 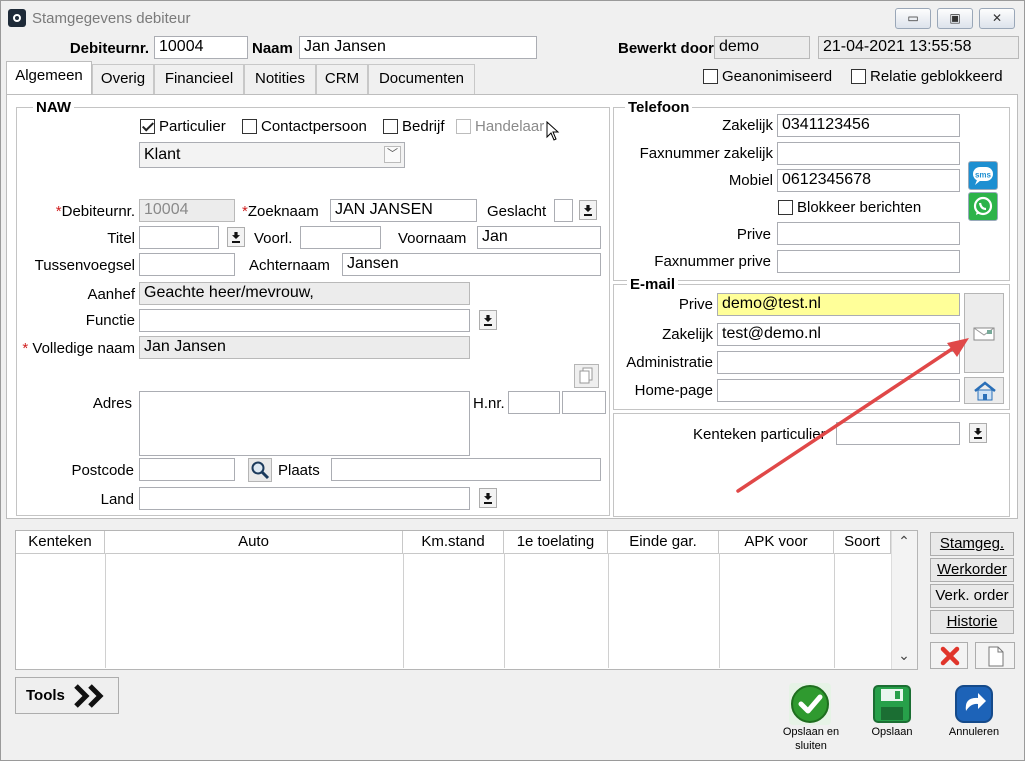 What do you see at coordinates (777, 76) in the screenshot?
I see `geanonimiseerd-label: Geanonimiseerd` at bounding box center [777, 76].